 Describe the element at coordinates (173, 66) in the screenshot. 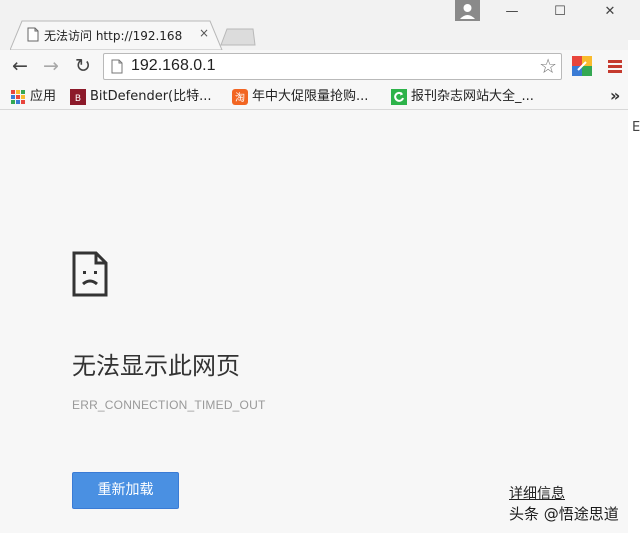

I see `url-text: 192.168.0.1` at that location.